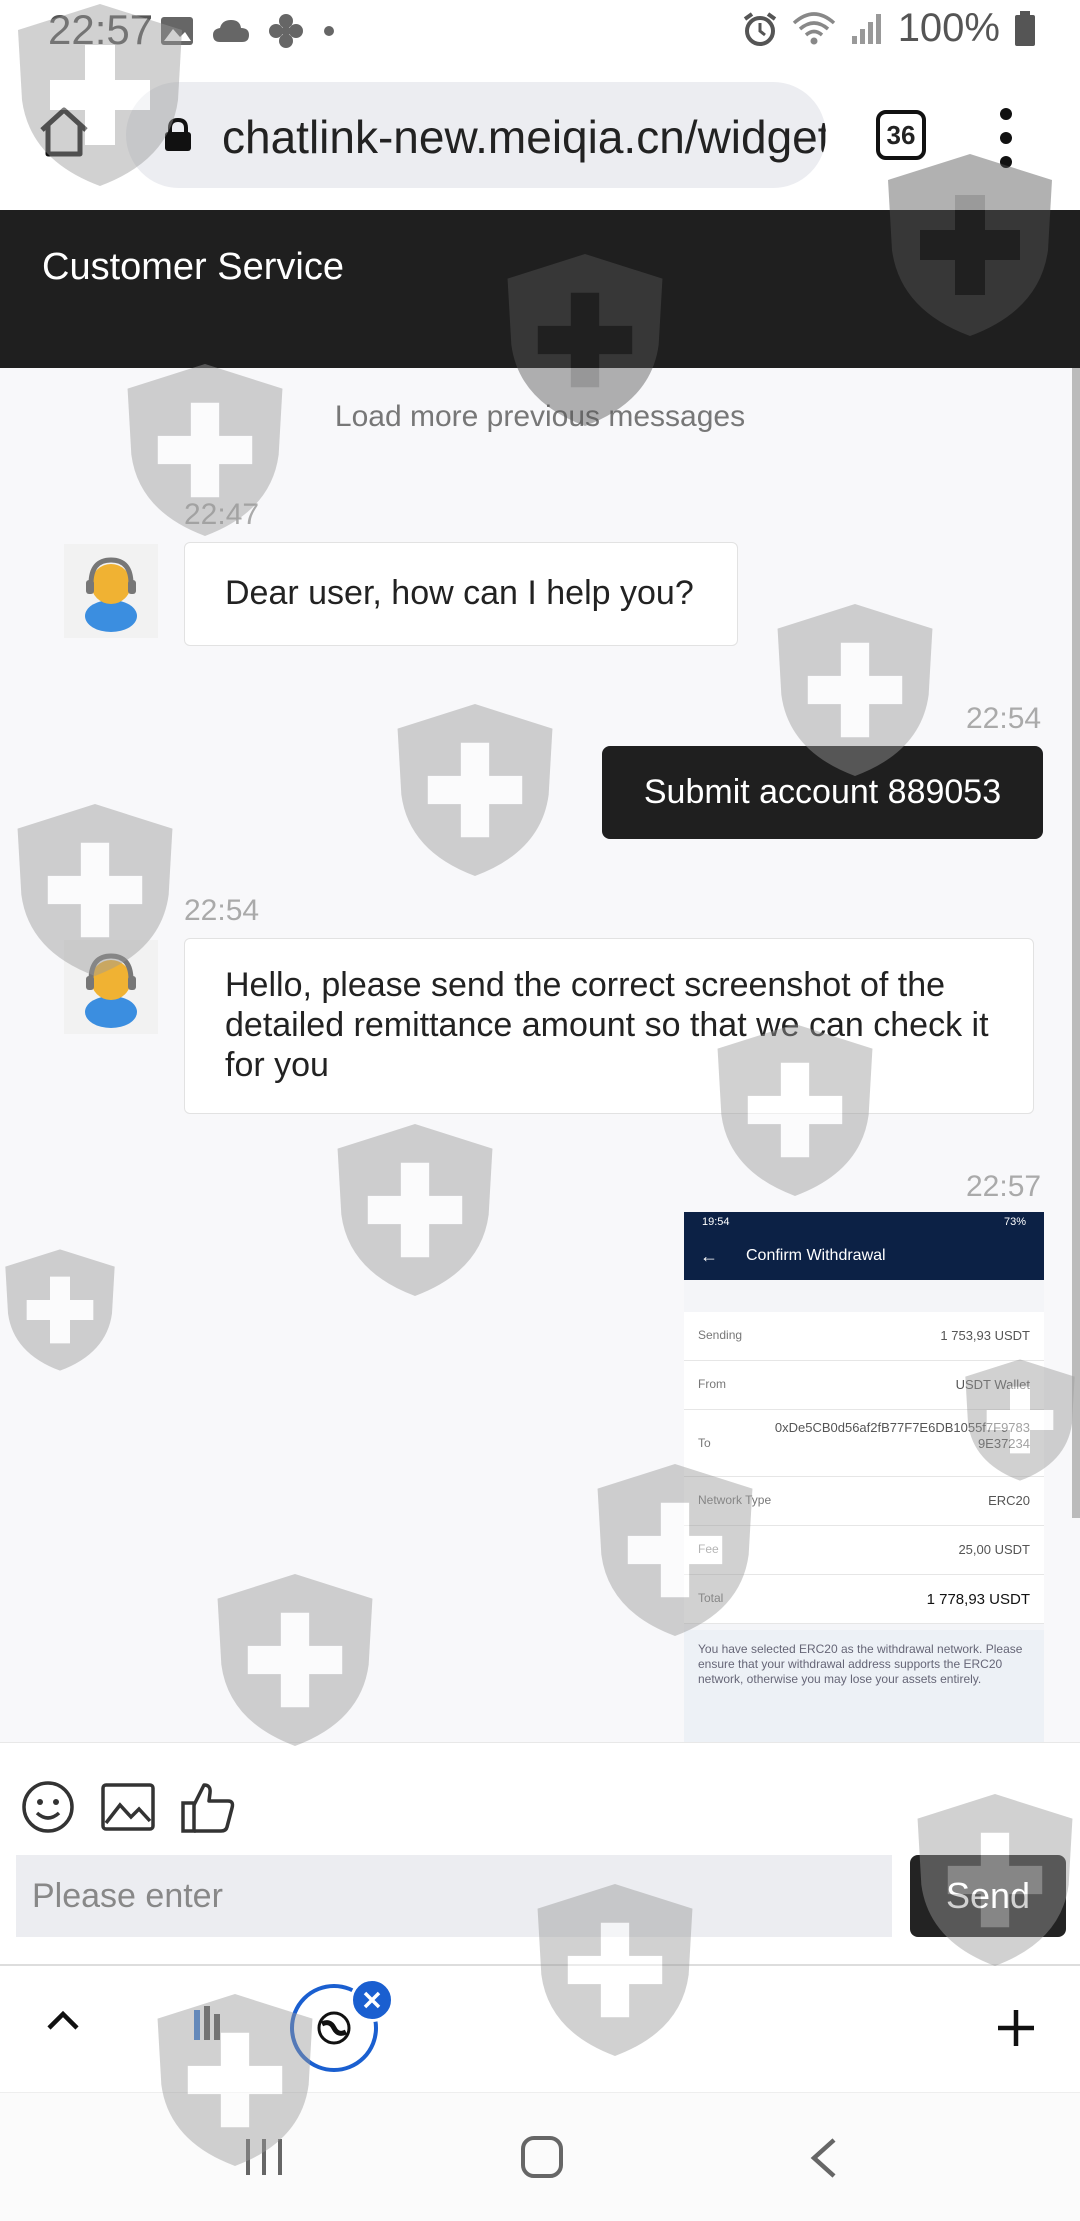  Describe the element at coordinates (988, 1896) in the screenshot. I see `send-button: Send` at that location.